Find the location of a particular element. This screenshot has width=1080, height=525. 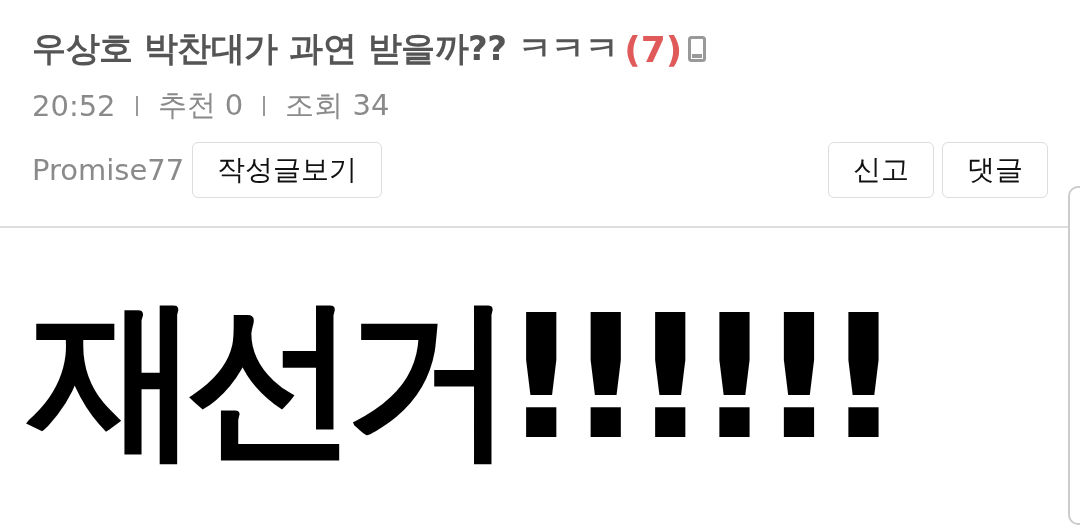

action-button: 댓글 is located at coordinates (995, 170).